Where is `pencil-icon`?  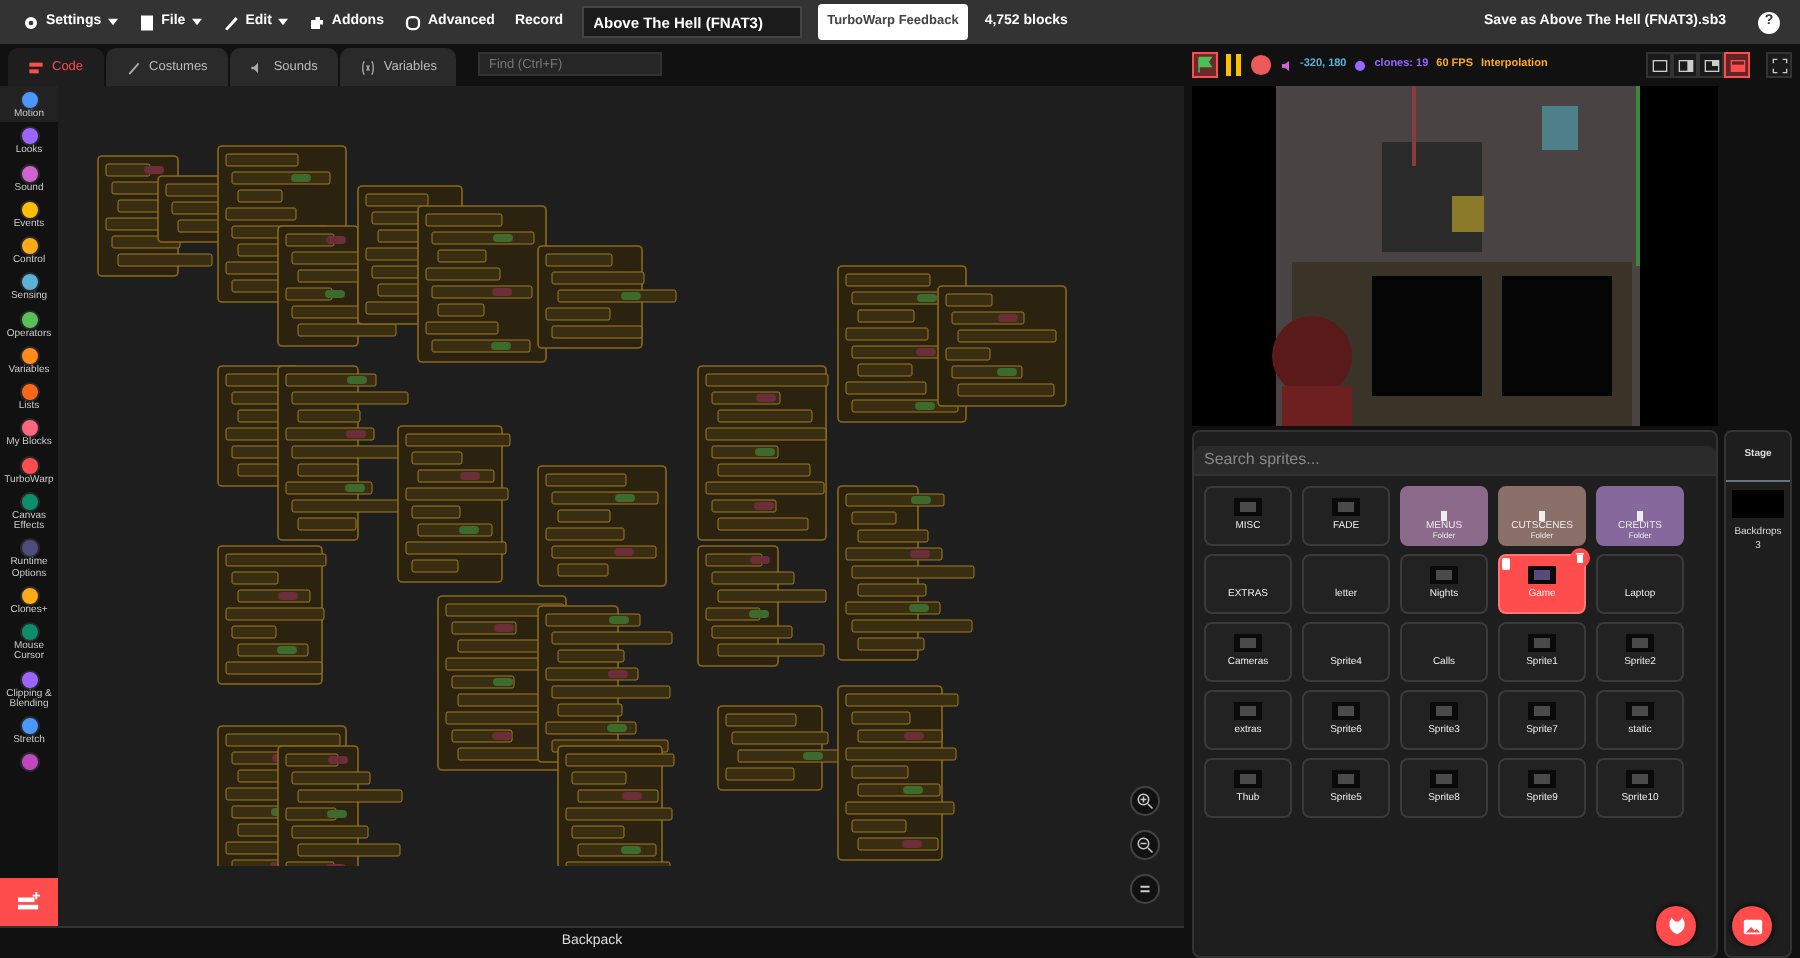
pencil-icon is located at coordinates (230, 22).